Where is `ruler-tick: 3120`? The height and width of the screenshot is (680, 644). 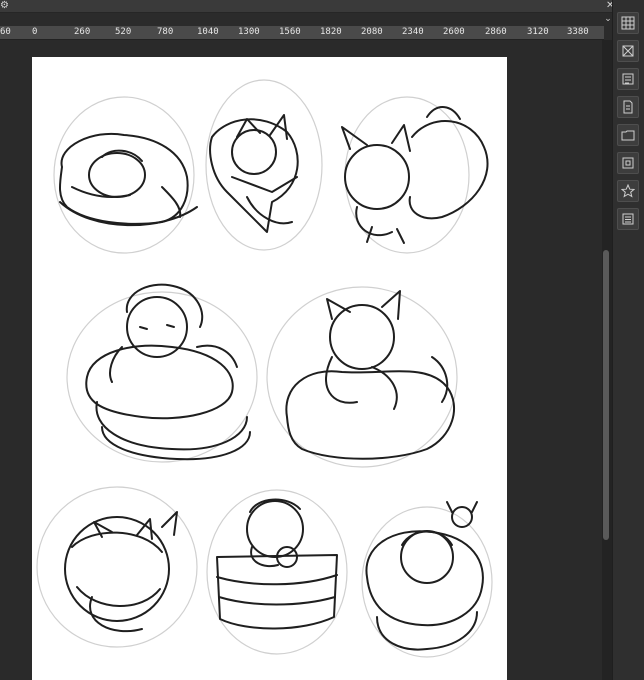 ruler-tick: 3120 is located at coordinates (538, 32).